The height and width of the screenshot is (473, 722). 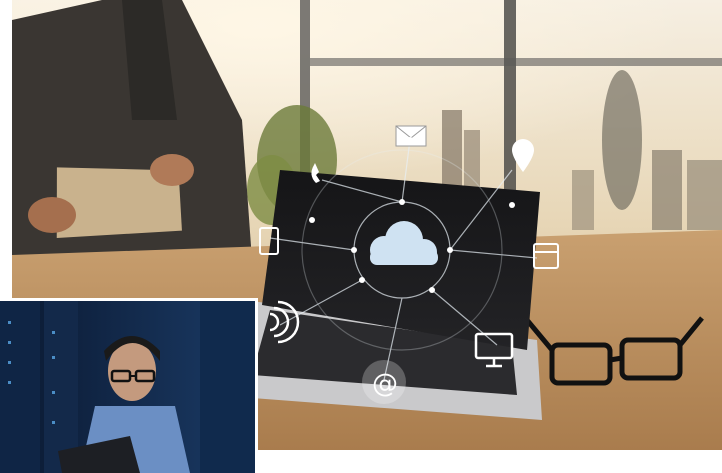 I want to click on server-room-scene, so click(x=127, y=387).